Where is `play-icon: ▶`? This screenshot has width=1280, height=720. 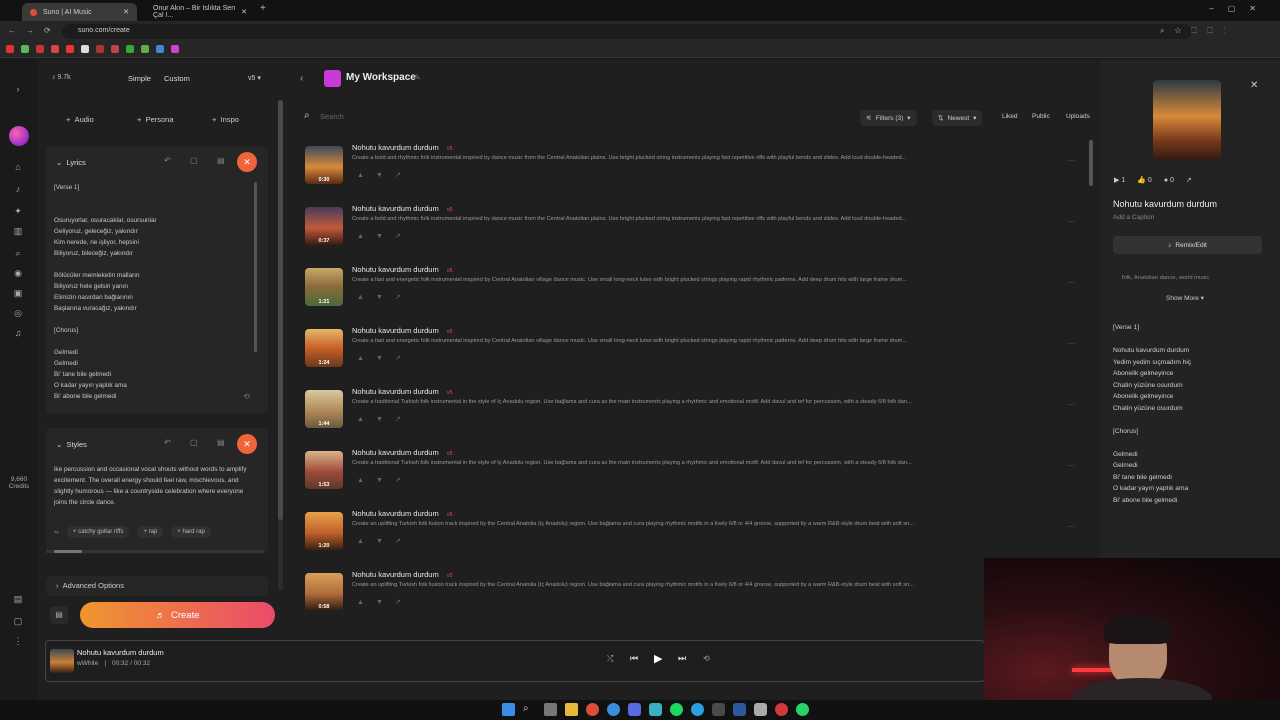
play-icon: ▶ is located at coordinates (658, 658).